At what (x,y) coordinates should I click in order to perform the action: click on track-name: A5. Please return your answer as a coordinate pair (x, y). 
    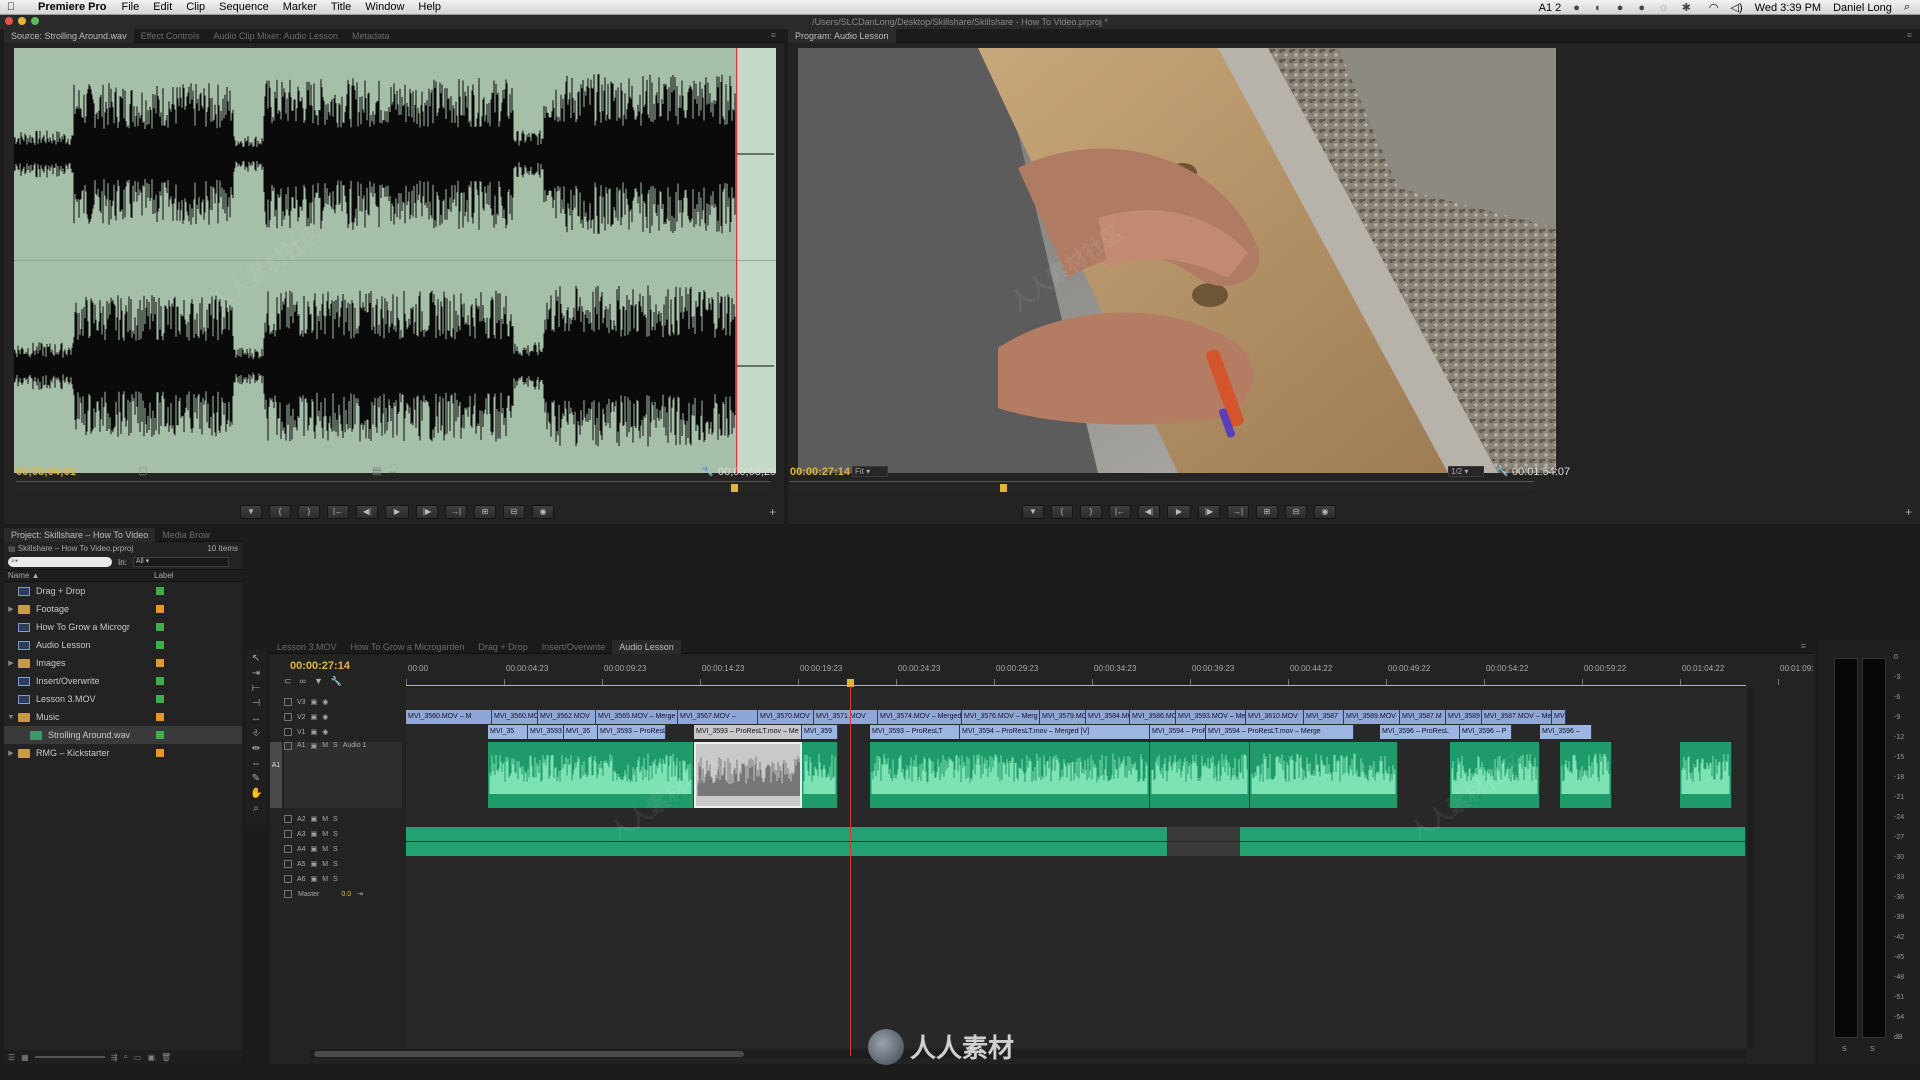
    Looking at the image, I should click on (301, 864).